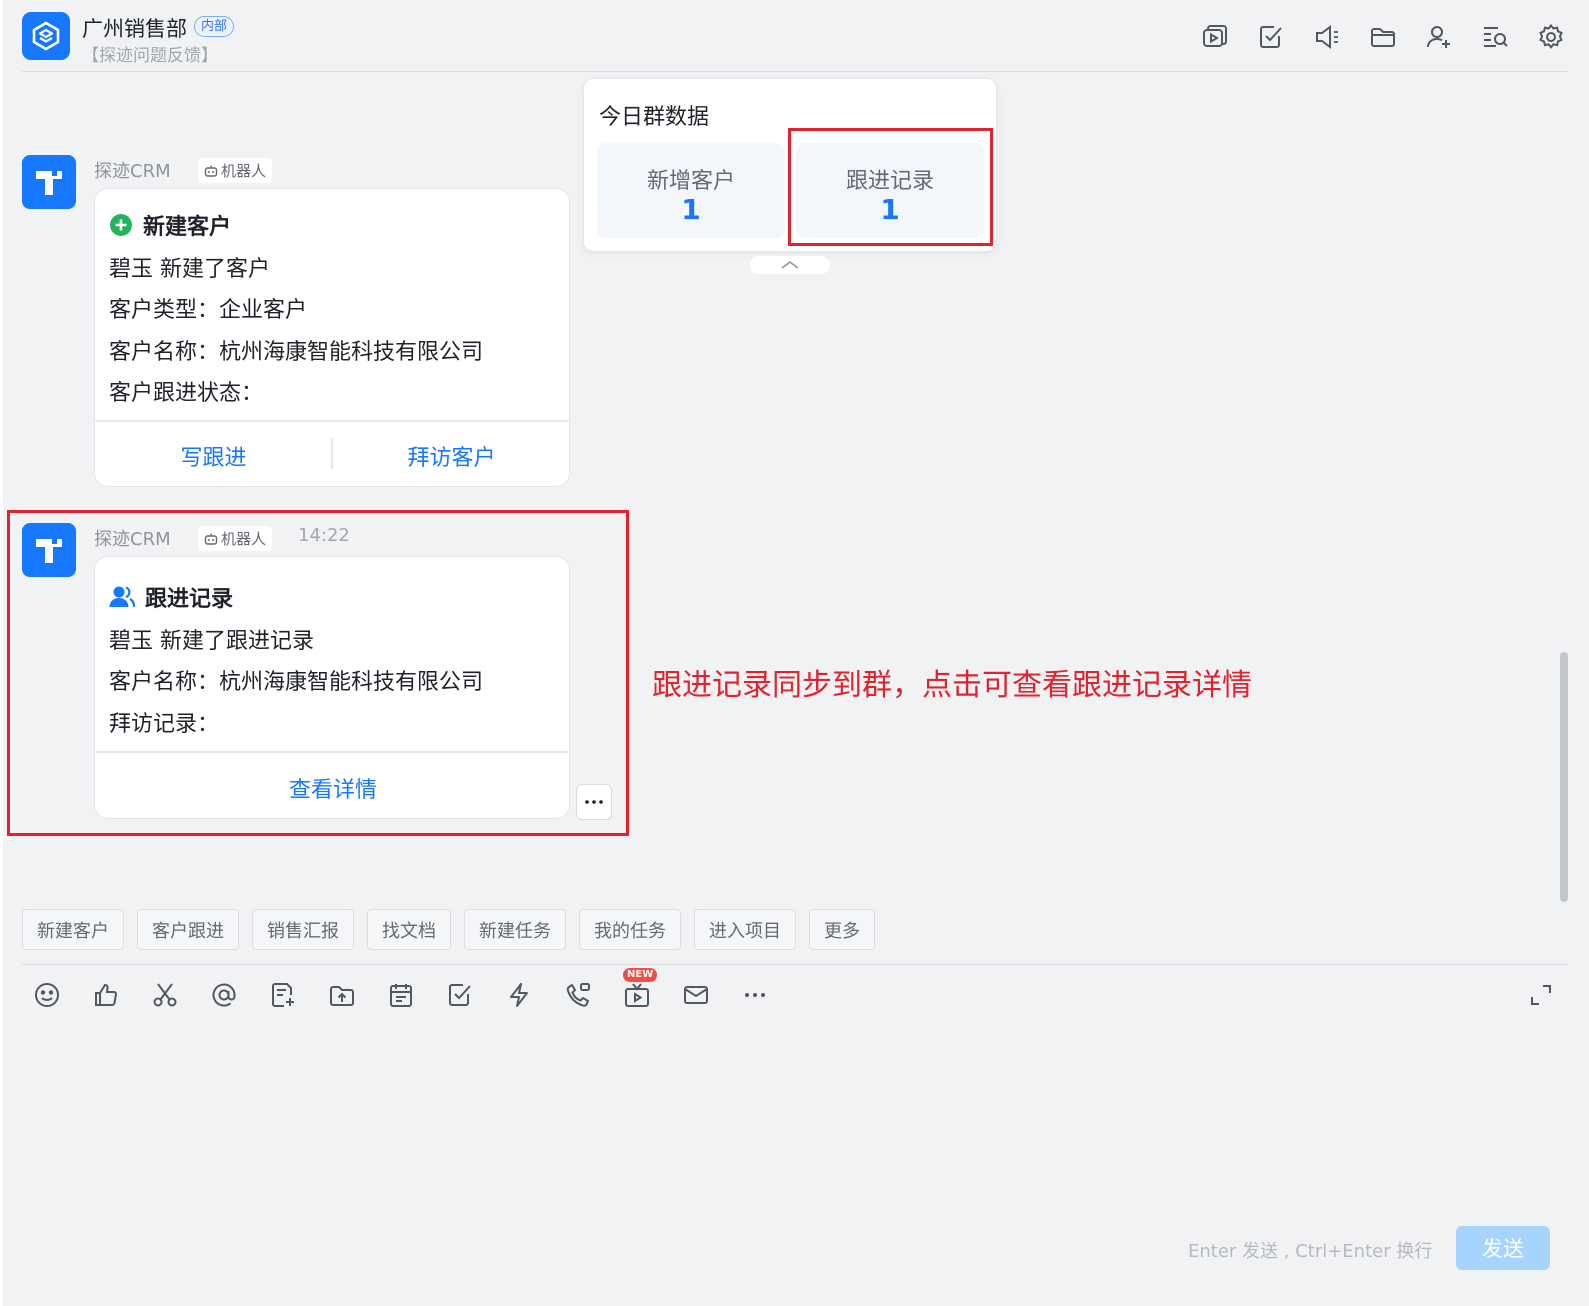 Image resolution: width=1589 pixels, height=1306 pixels. I want to click on expand-editor-icon, so click(1541, 995).